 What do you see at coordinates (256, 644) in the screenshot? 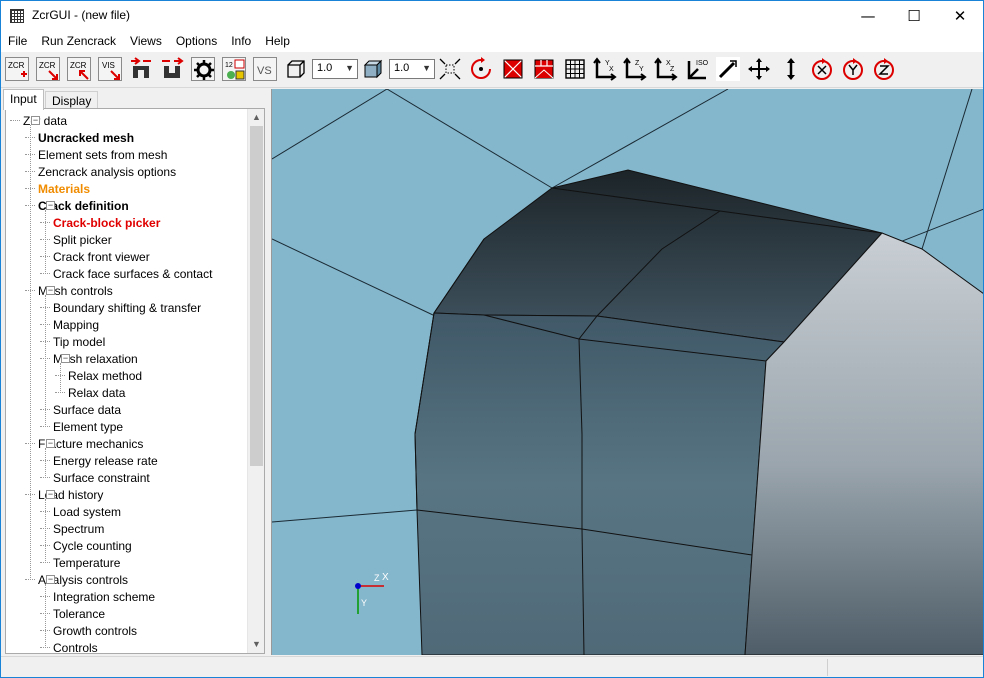
I see `scroll-down-icon: ▼` at bounding box center [256, 644].